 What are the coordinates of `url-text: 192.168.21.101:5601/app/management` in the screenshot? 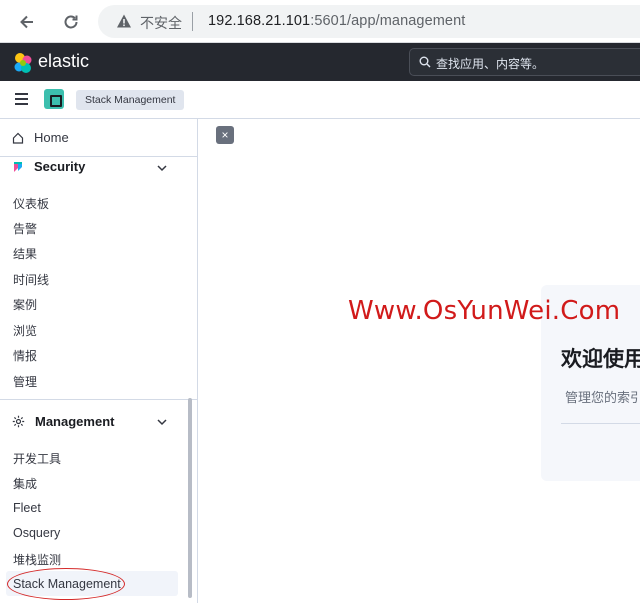 It's located at (336, 21).